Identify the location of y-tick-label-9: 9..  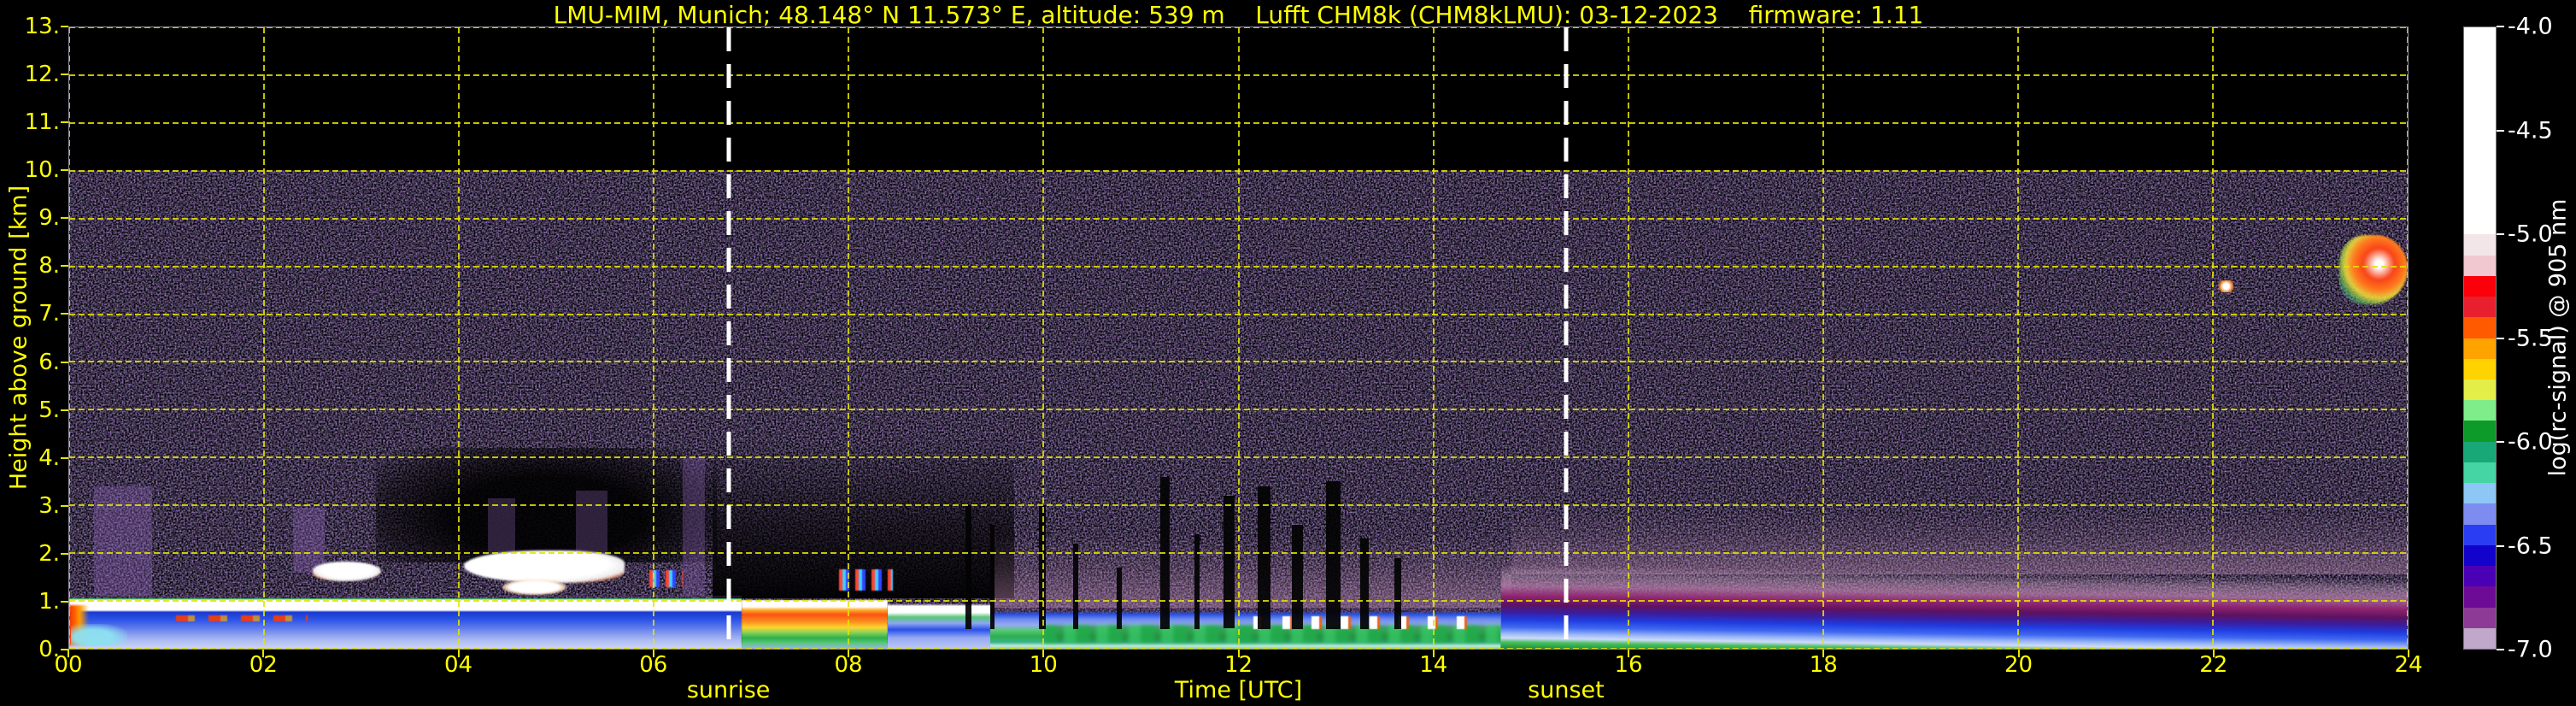
(49, 218).